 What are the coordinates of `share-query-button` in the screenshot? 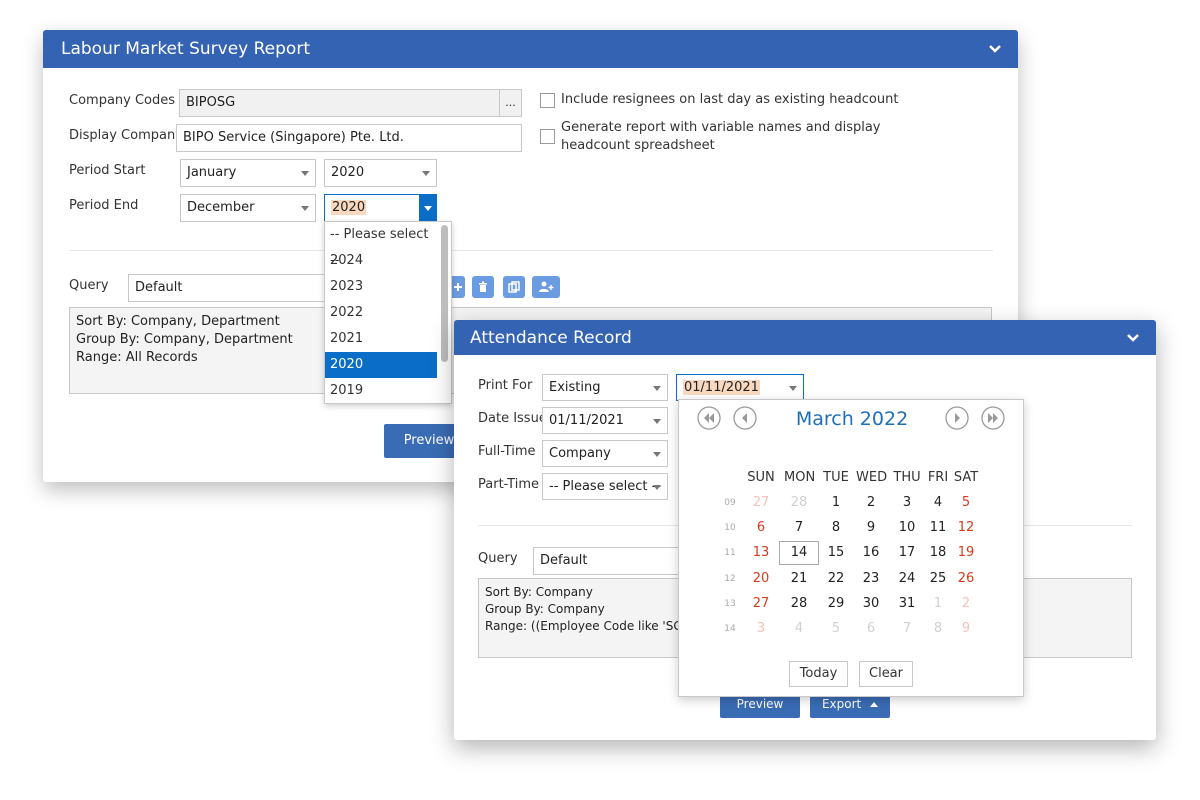 It's located at (546, 287).